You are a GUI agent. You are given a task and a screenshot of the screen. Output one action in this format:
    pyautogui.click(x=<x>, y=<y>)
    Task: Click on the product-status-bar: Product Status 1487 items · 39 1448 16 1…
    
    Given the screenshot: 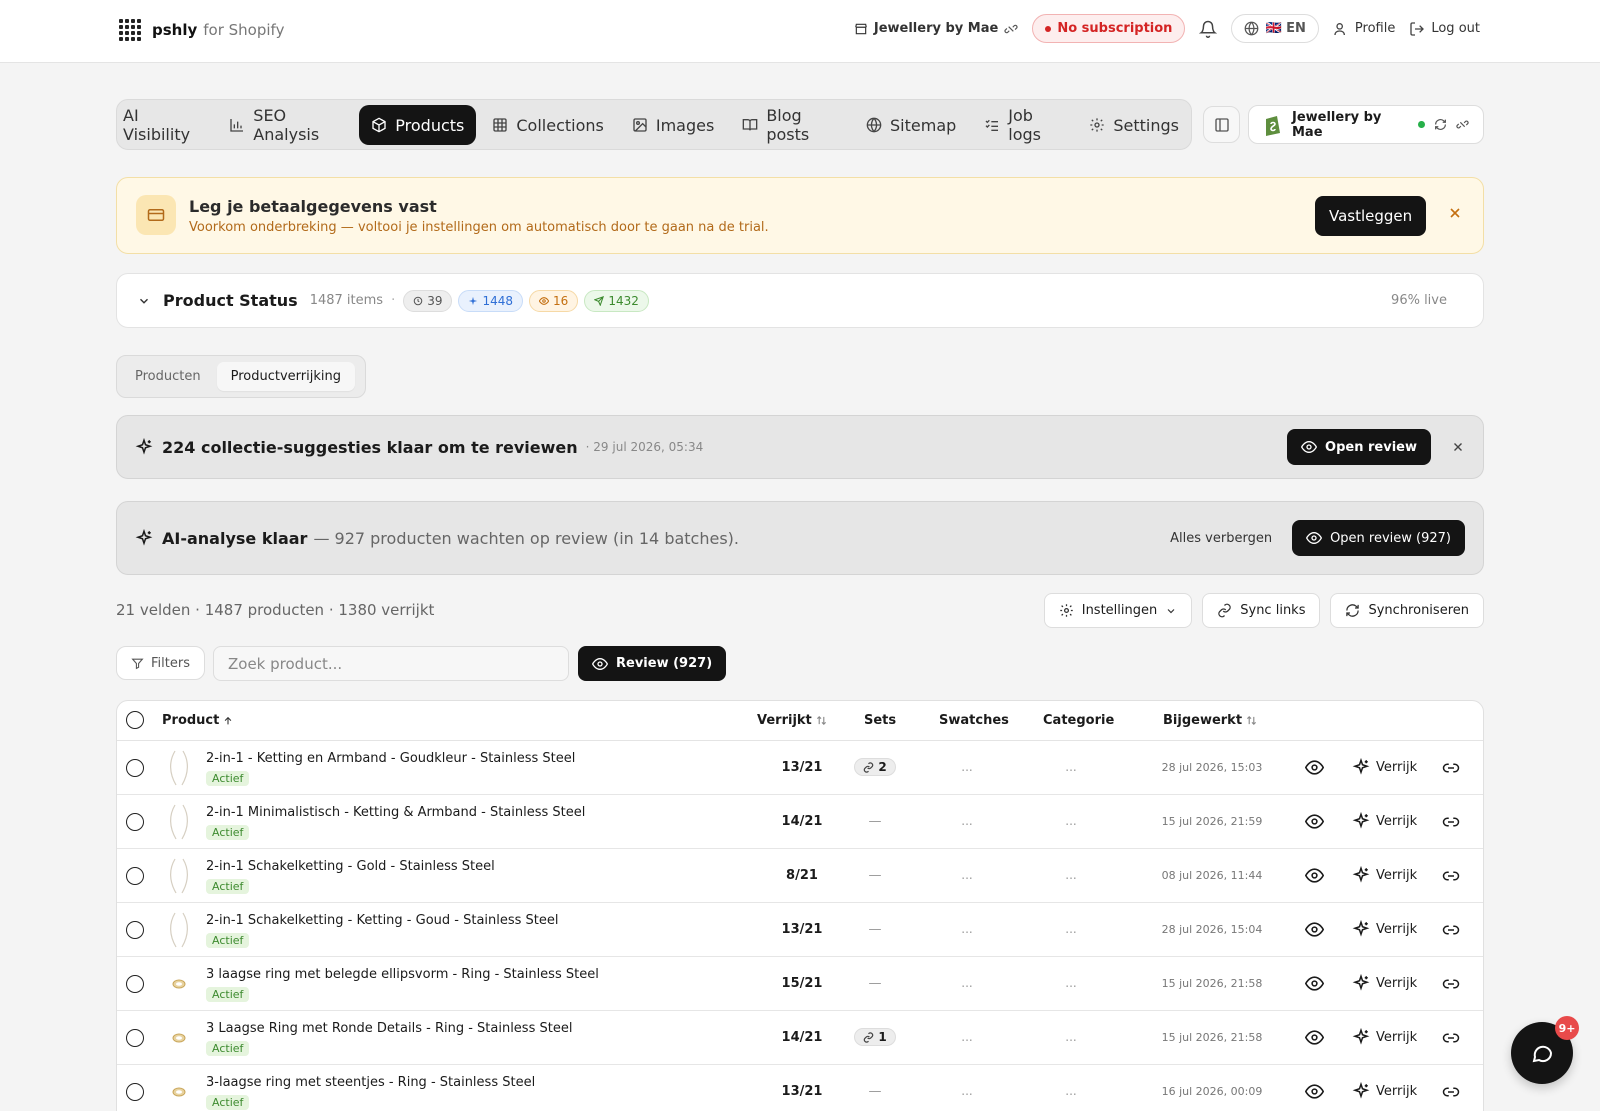 What is the action you would take?
    pyautogui.click(x=800, y=300)
    